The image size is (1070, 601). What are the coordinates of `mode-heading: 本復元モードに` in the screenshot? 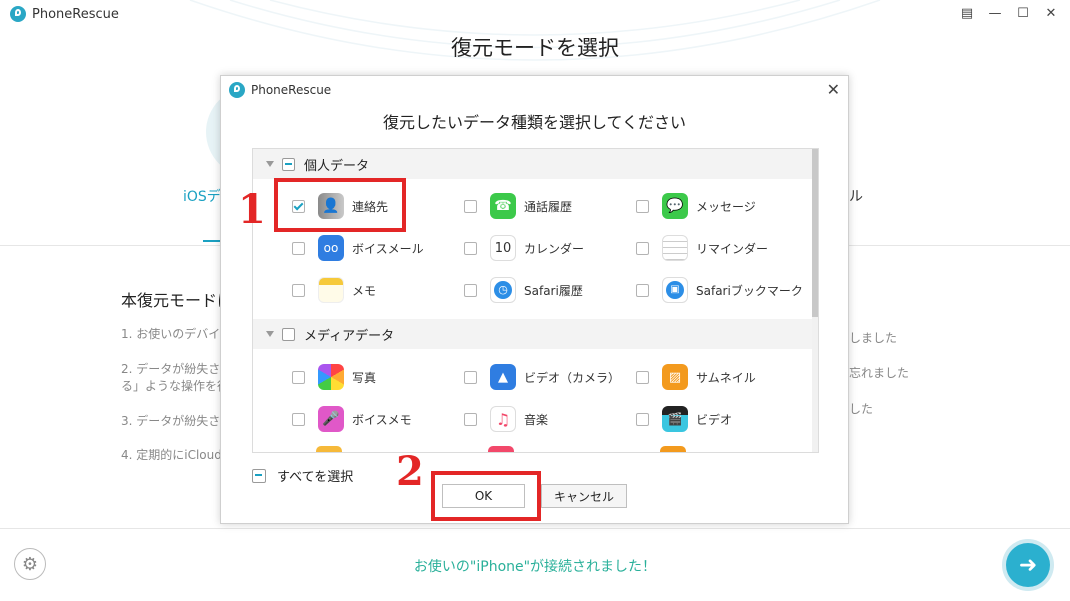 It's located at (171, 300).